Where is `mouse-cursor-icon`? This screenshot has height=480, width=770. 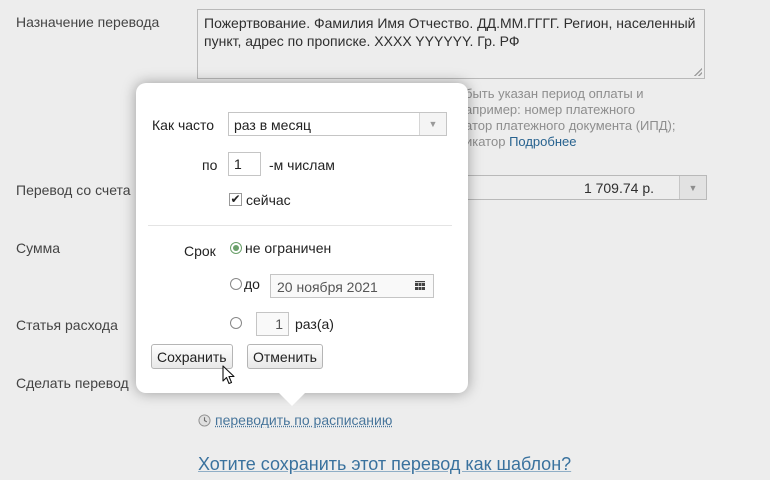 mouse-cursor-icon is located at coordinates (228, 375).